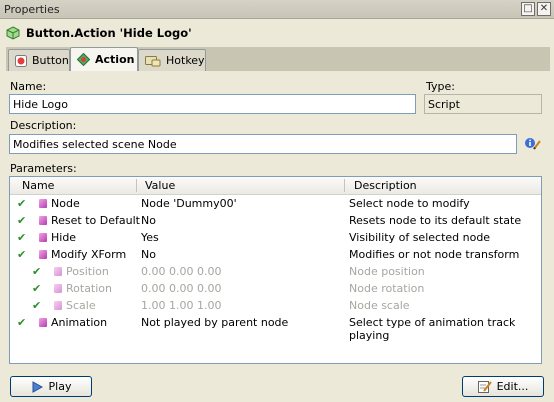 Image resolution: width=554 pixels, height=402 pixels. What do you see at coordinates (181, 305) in the screenshot?
I see `param-value: 1.00 1.00 1.00` at bounding box center [181, 305].